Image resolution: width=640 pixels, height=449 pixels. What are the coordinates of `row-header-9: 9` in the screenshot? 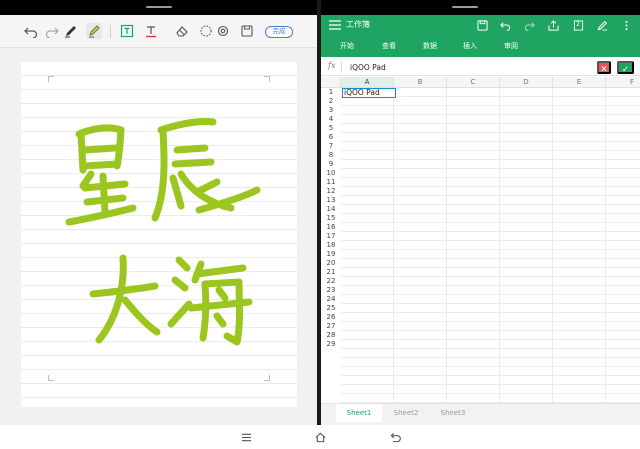 It's located at (331, 164).